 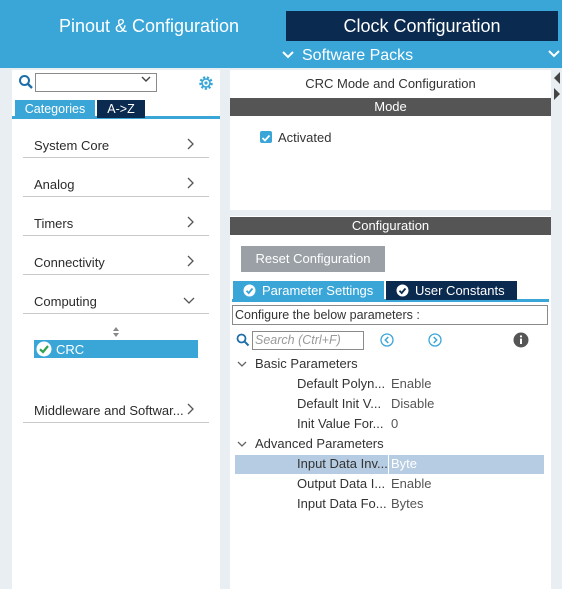 I want to click on group-advanced-parameters: Advanced Parameters, so click(x=336, y=445).